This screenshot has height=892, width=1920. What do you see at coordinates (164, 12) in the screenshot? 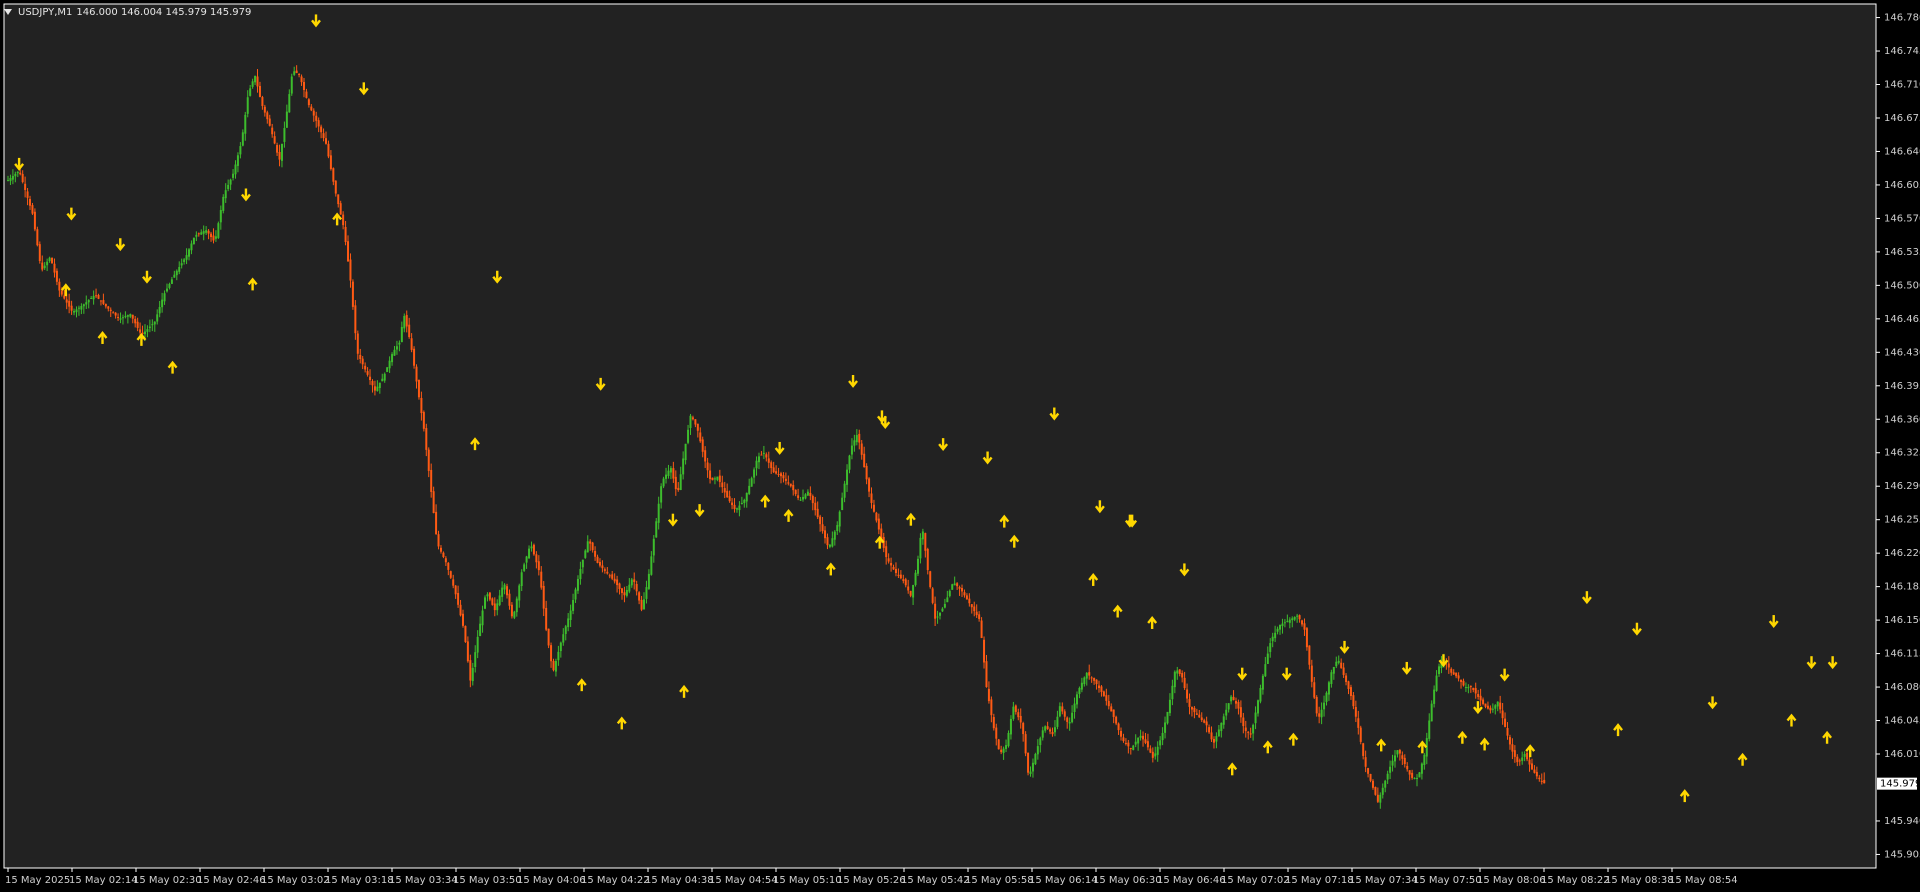
I see `ohlc-values: 146.000 146.004 145.979 145.979` at bounding box center [164, 12].